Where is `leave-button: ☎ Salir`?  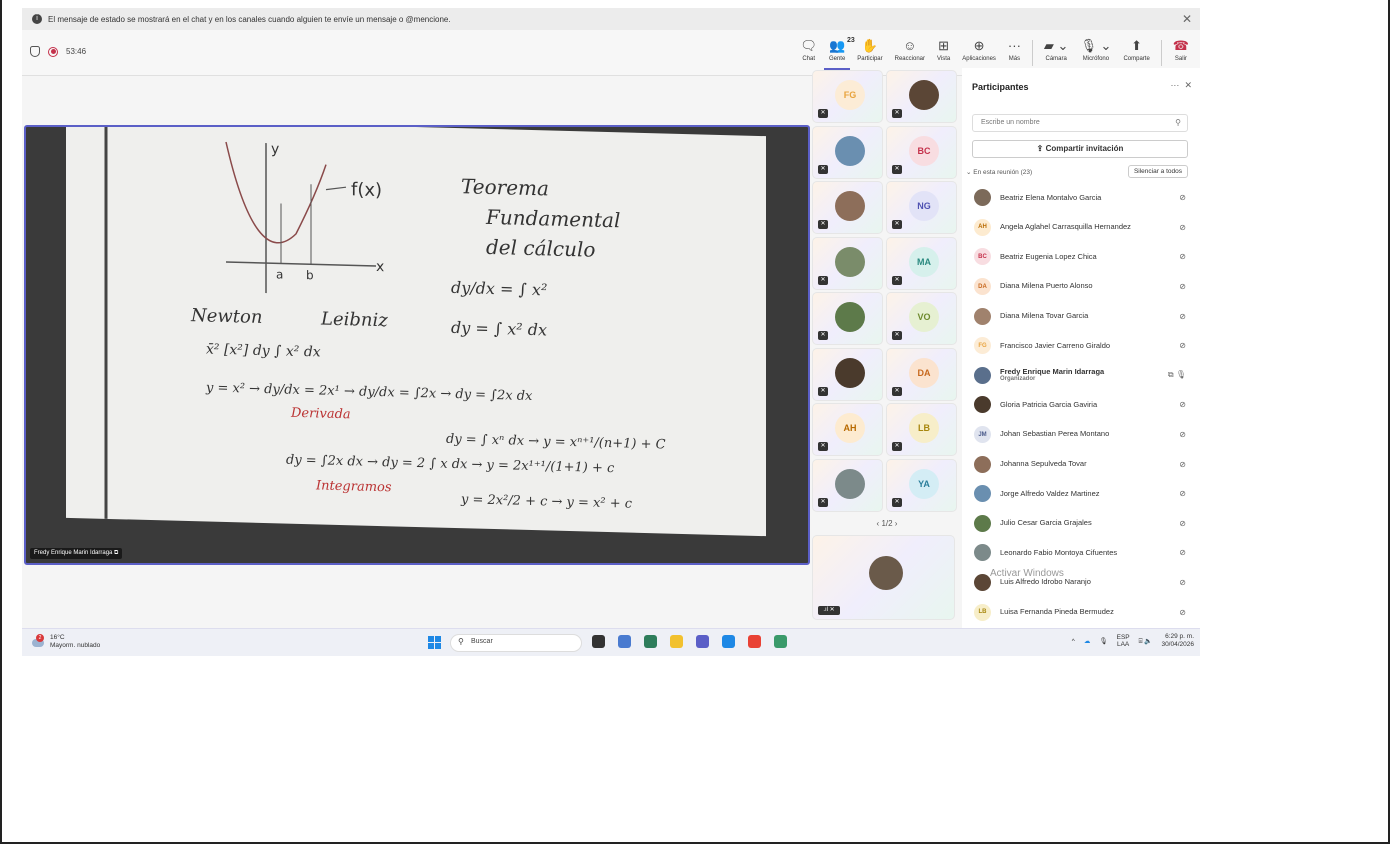 leave-button: ☎ Salir is located at coordinates (1181, 53).